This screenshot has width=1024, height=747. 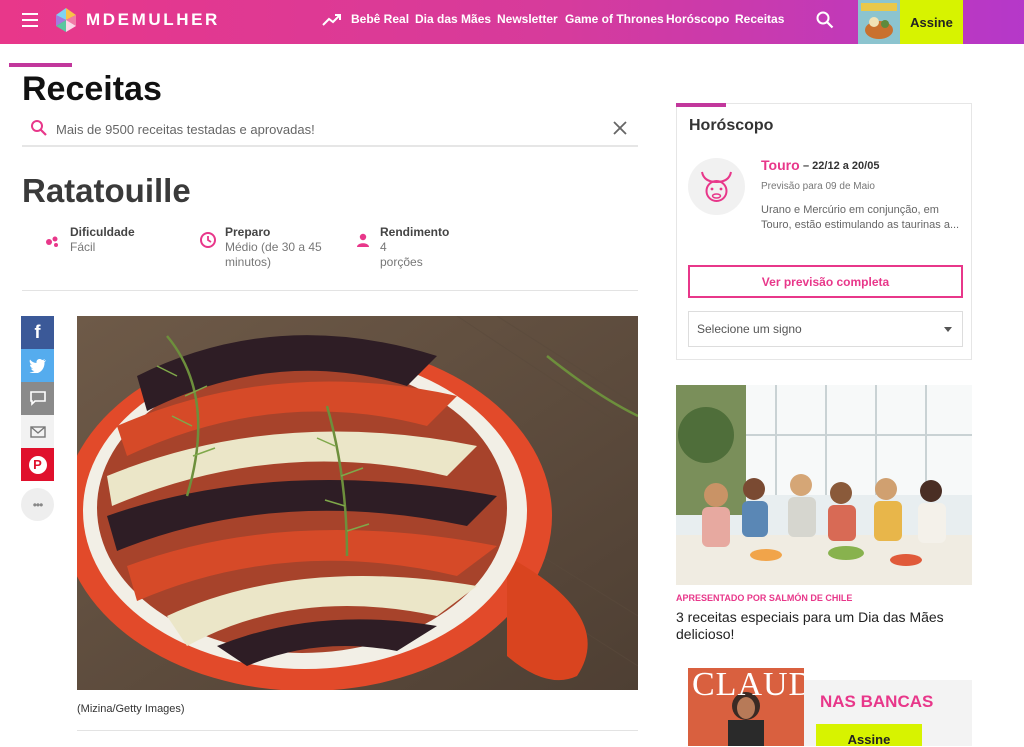 I want to click on comment-icon, so click(x=37, y=398).